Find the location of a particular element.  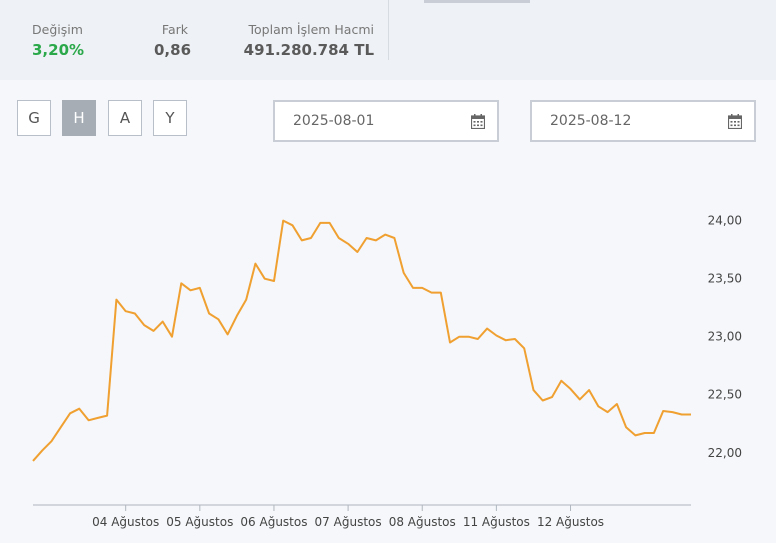

y-tick-label: 22,00 is located at coordinates (725, 453).